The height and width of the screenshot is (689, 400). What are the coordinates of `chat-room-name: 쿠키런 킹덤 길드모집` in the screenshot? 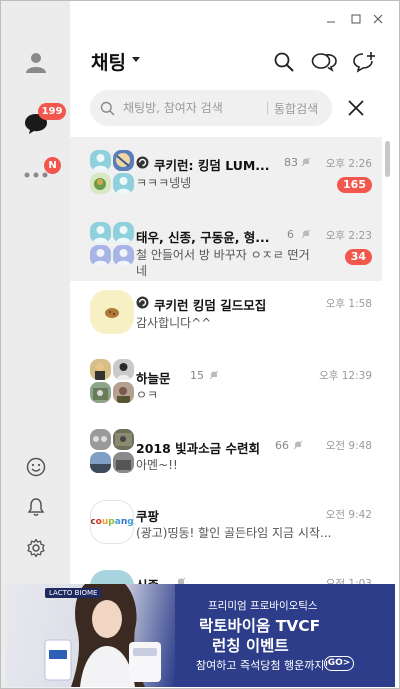 It's located at (210, 305).